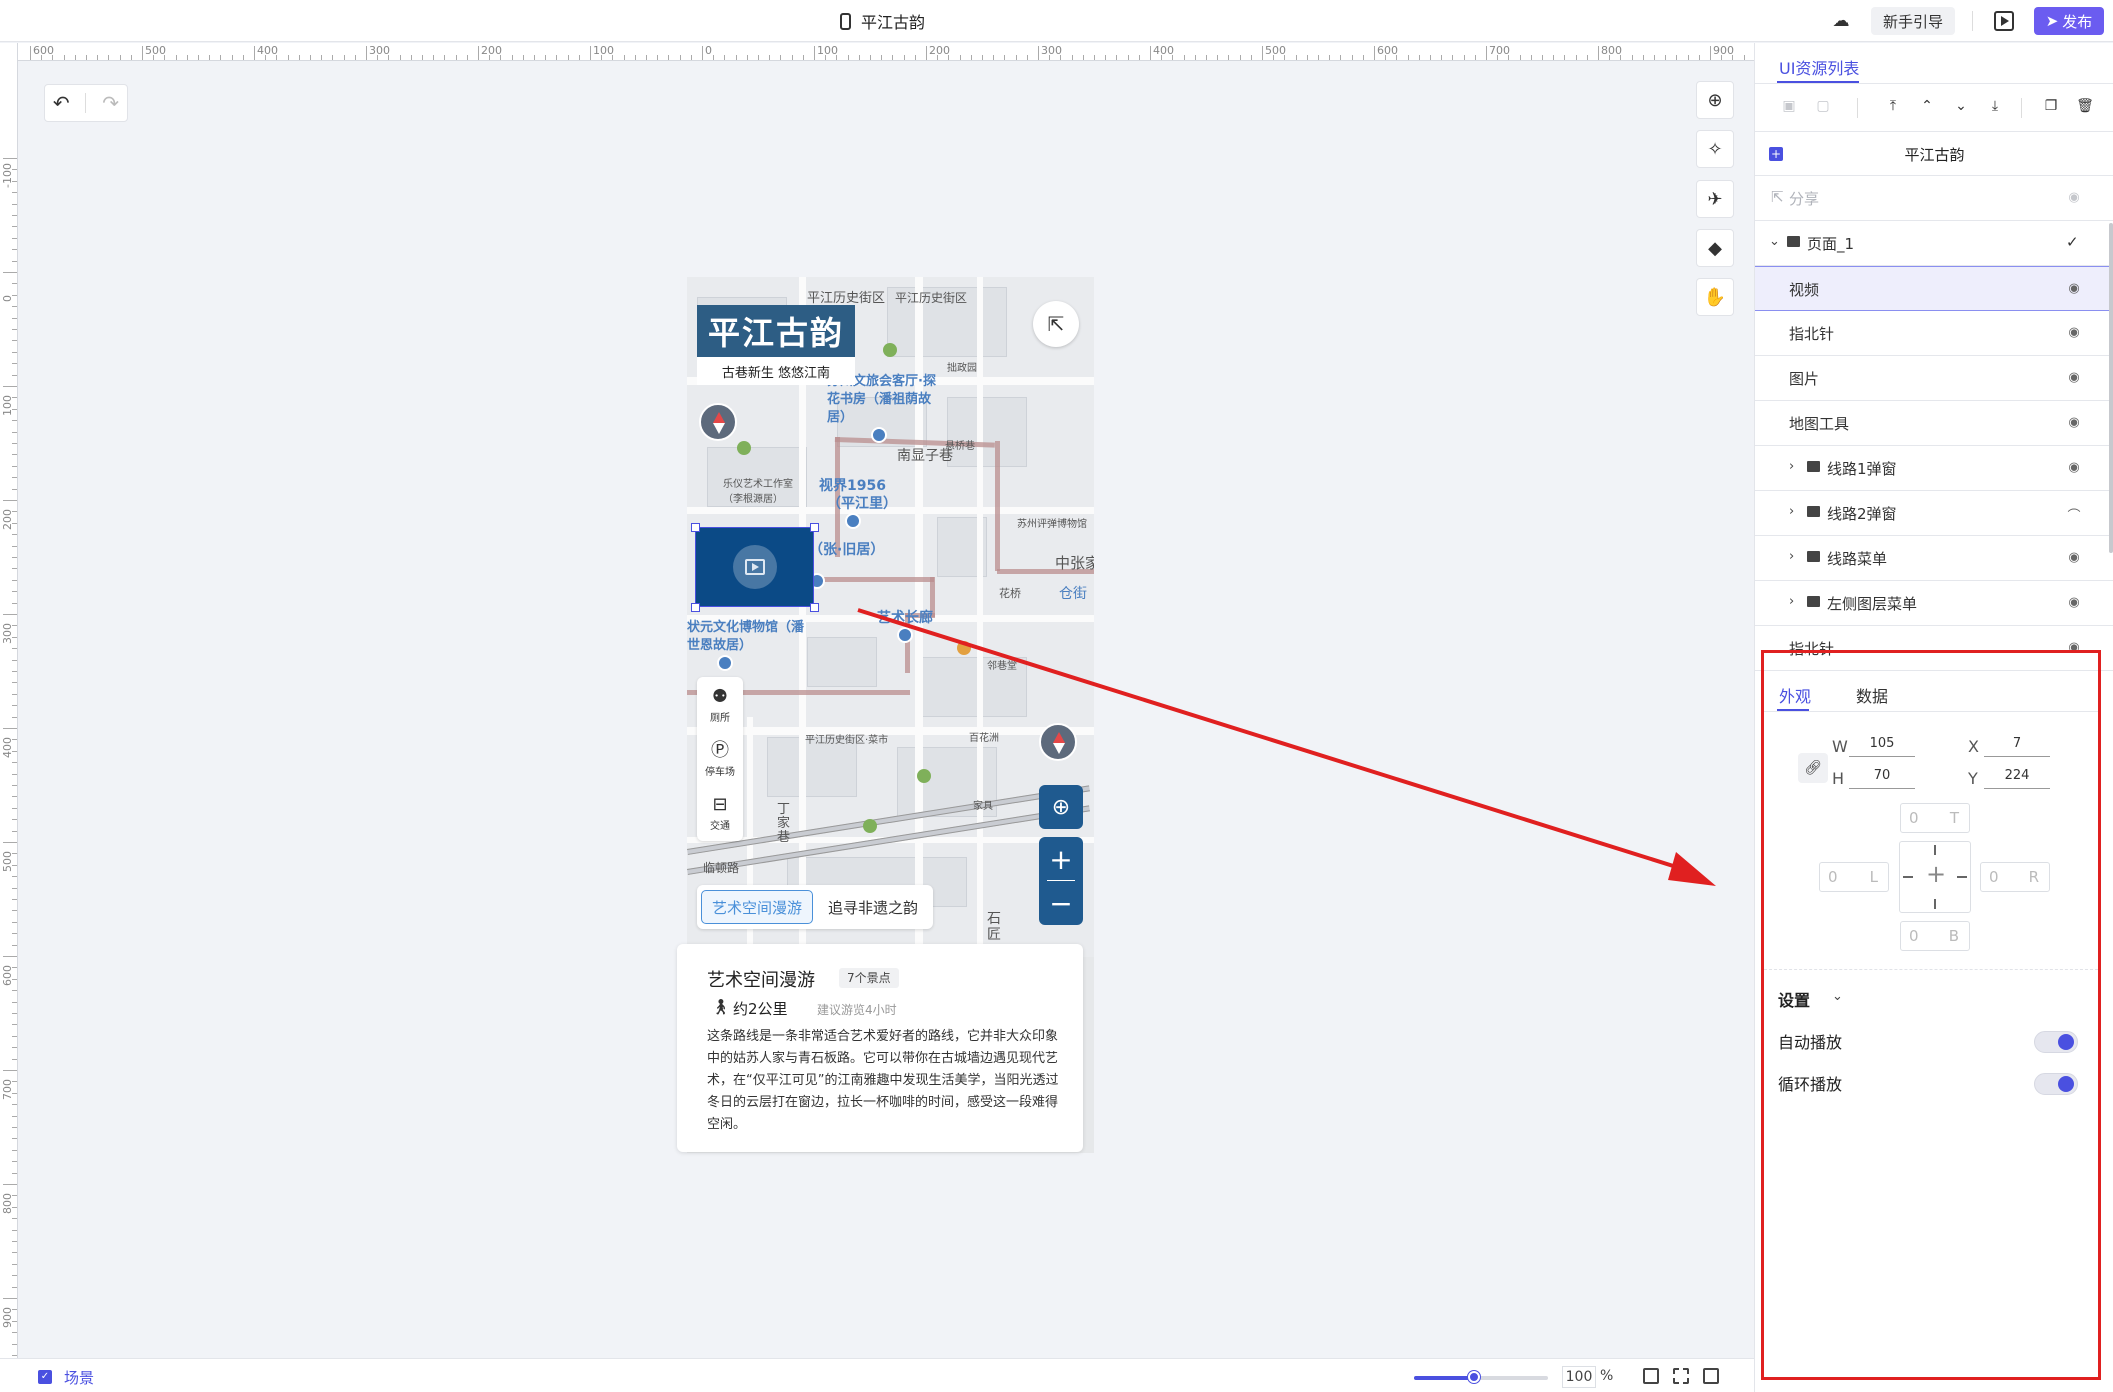 The height and width of the screenshot is (1392, 2113). What do you see at coordinates (1934, 513) in the screenshot?
I see `layer-route2-popup: › 线路2弹窗 ⌒` at bounding box center [1934, 513].